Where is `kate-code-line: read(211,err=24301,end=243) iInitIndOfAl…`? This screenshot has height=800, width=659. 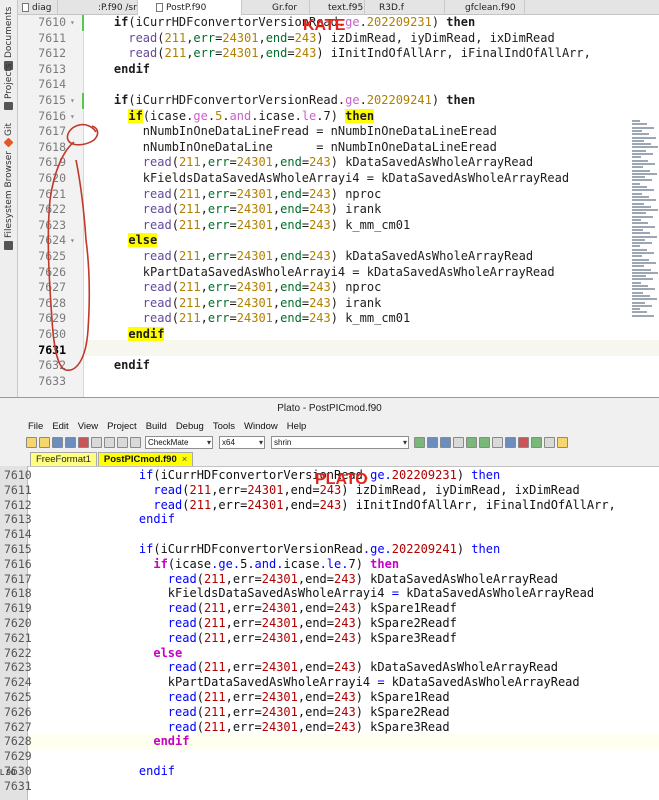
kate-code-line: read(211,err=24301,end=243) iInitIndOfAl… is located at coordinates (359, 53).